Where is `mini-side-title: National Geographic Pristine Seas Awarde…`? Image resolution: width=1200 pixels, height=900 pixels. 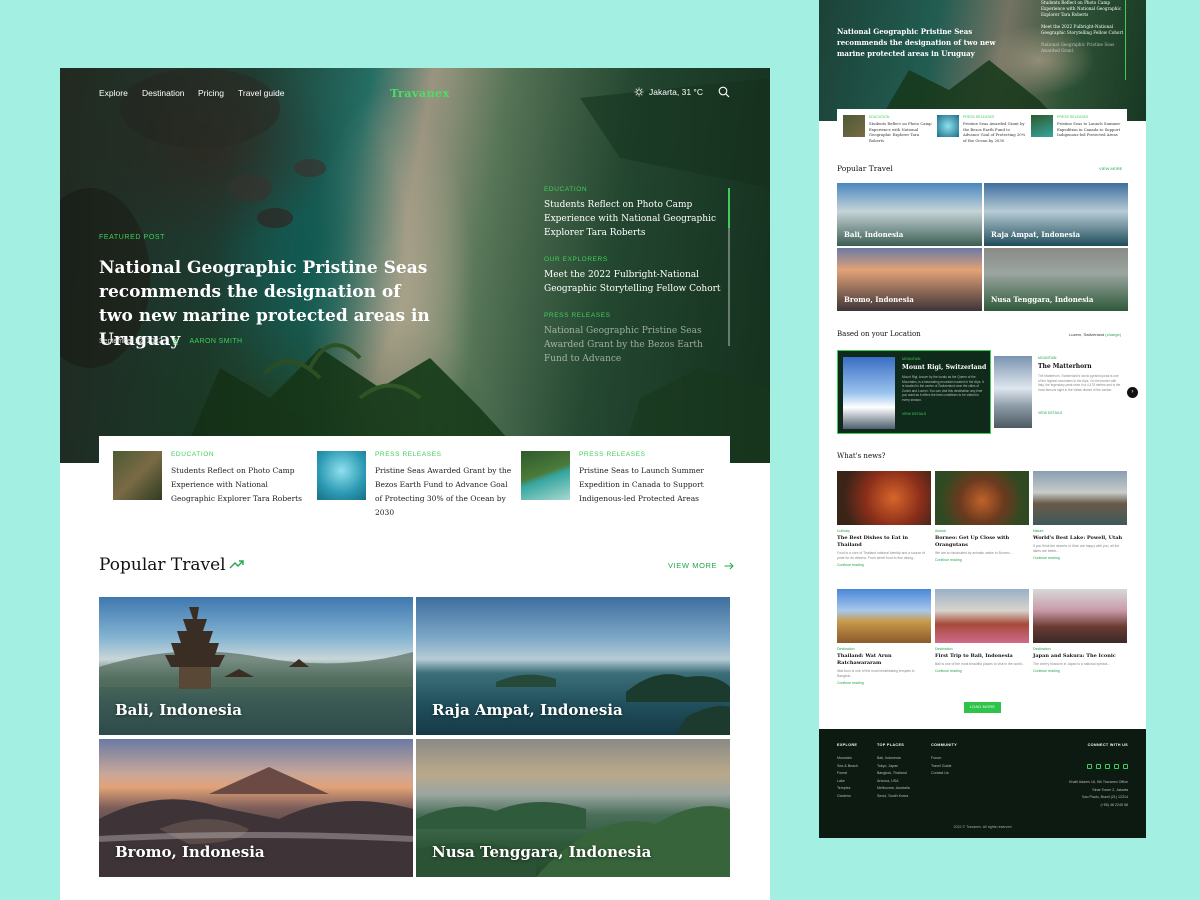
mini-side-title: National Geographic Pristine Seas Awarde… is located at coordinates (1086, 48).